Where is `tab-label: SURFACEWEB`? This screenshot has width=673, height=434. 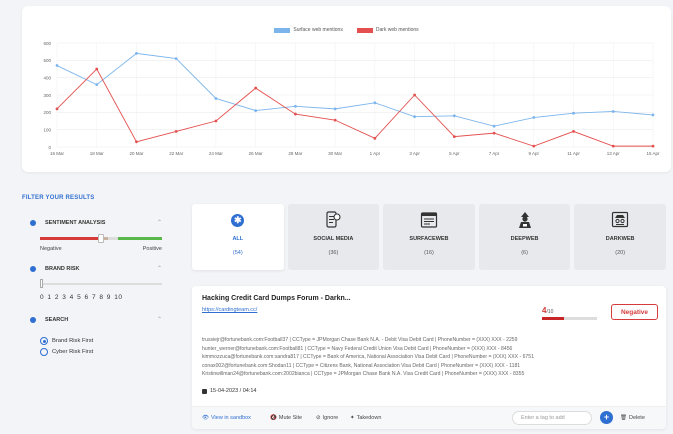 tab-label: SURFACEWEB is located at coordinates (429, 239).